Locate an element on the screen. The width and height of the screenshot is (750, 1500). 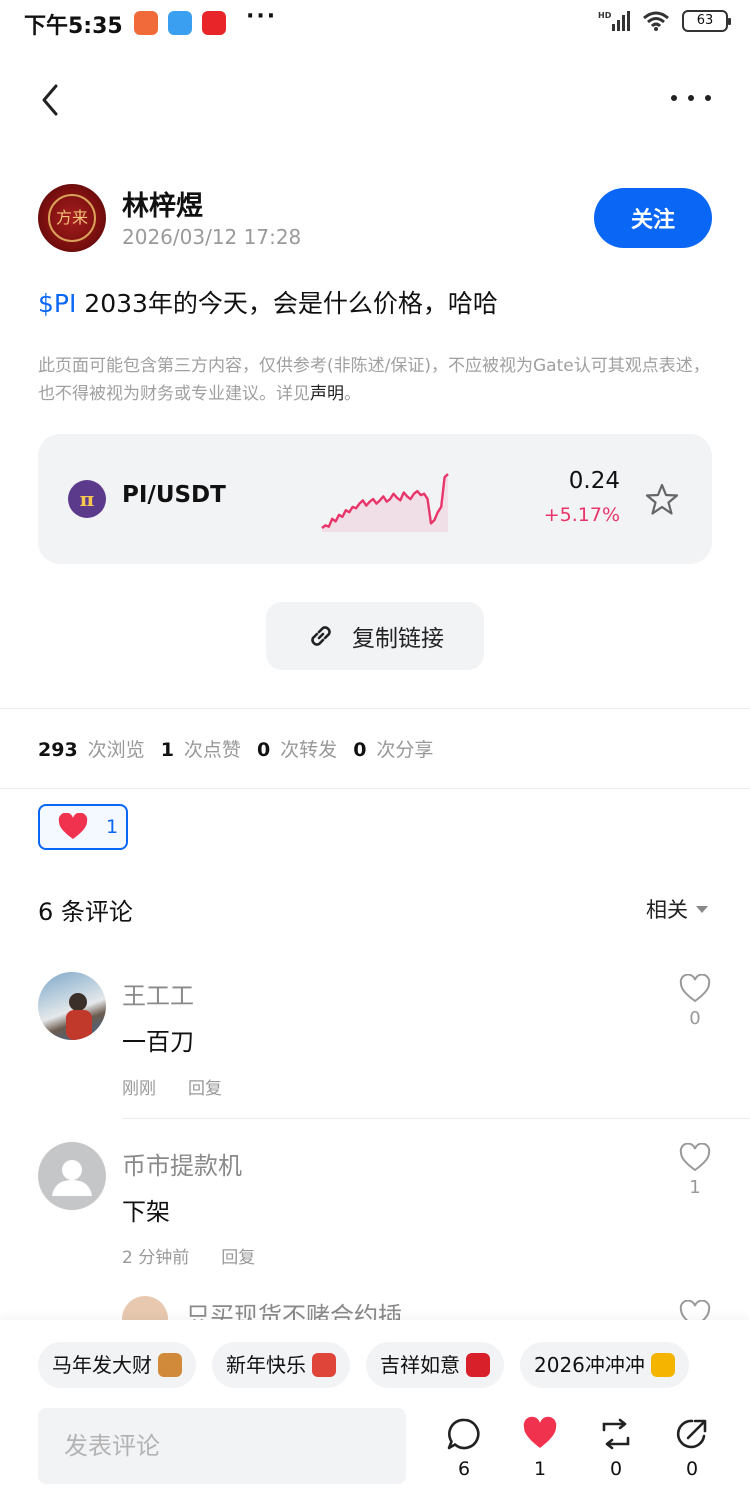
comment-time: 2 分钟前 is located at coordinates (156, 1258).